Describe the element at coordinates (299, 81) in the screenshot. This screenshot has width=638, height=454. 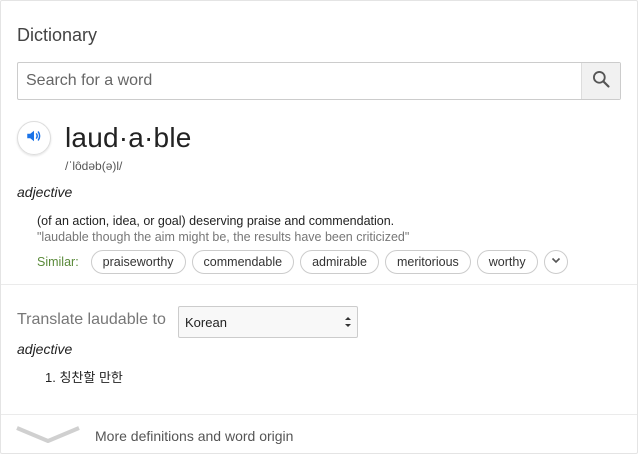
I see `search-input` at that location.